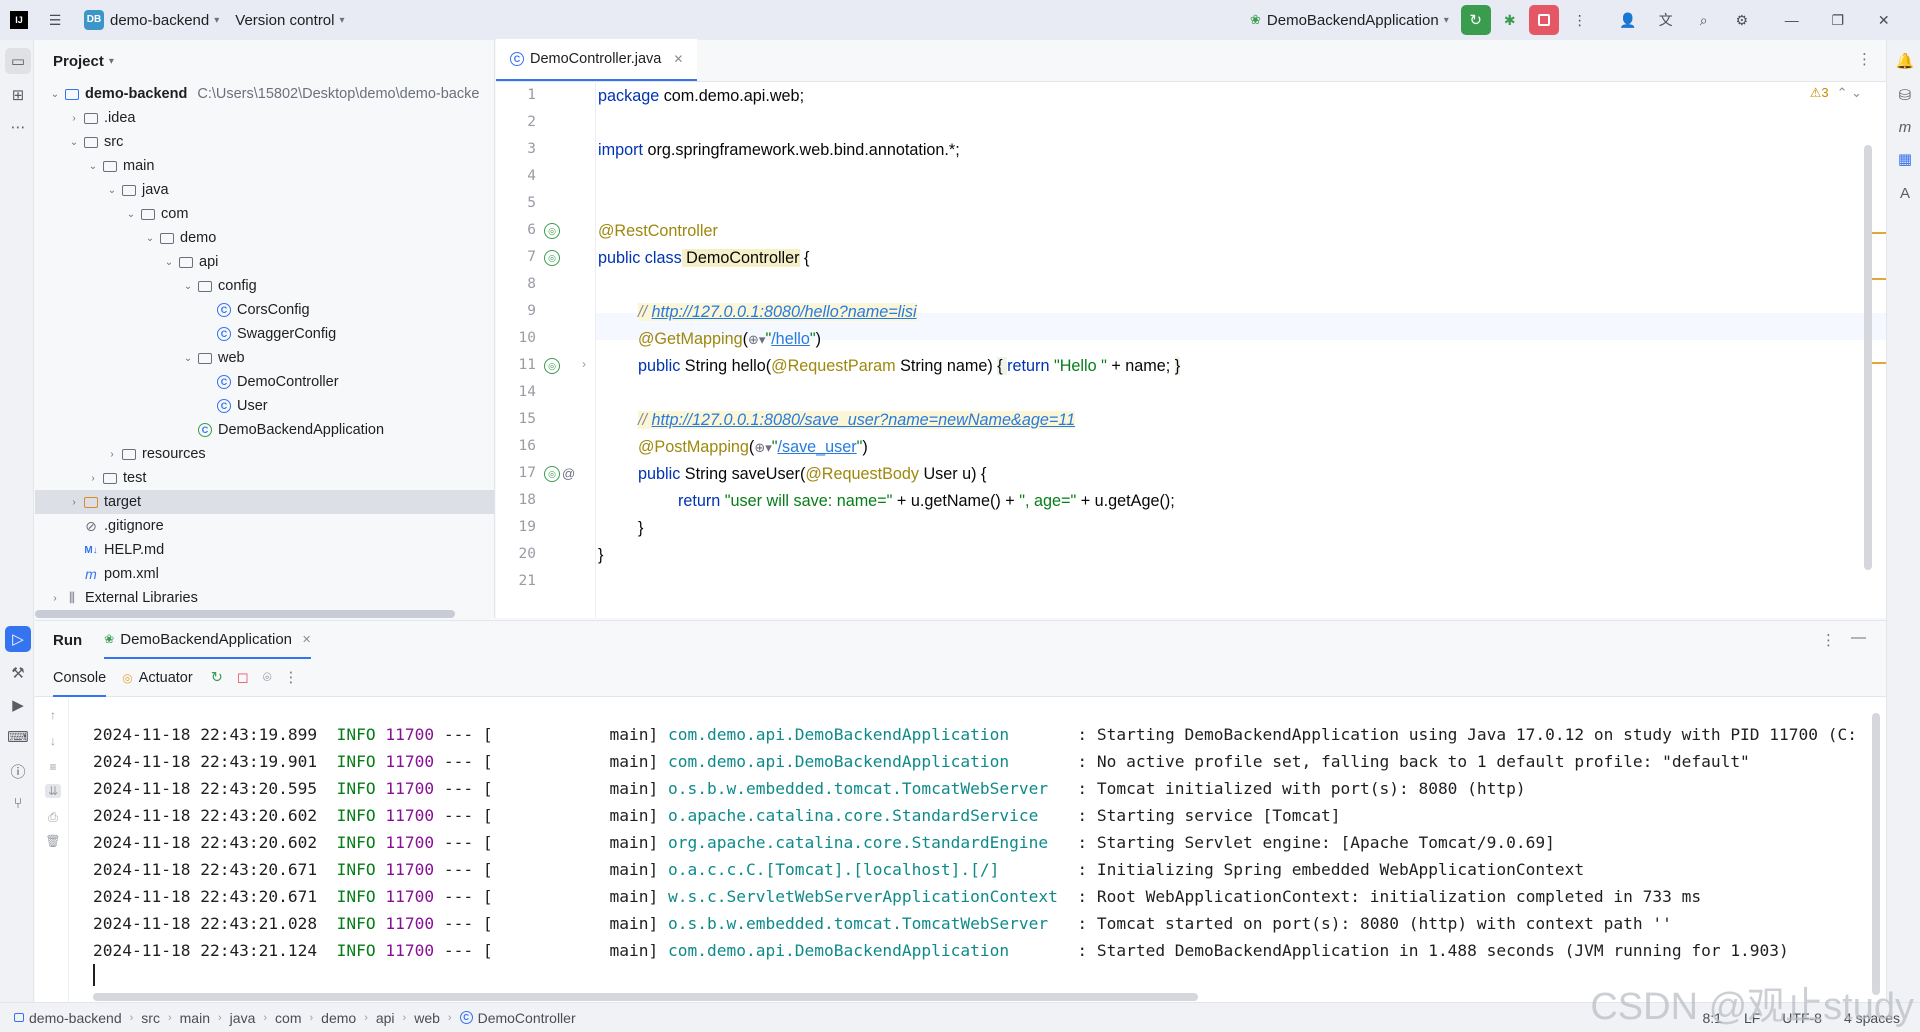 The height and width of the screenshot is (1032, 1920). What do you see at coordinates (568, 473) in the screenshot?
I see `request-body-icon: @` at bounding box center [568, 473].